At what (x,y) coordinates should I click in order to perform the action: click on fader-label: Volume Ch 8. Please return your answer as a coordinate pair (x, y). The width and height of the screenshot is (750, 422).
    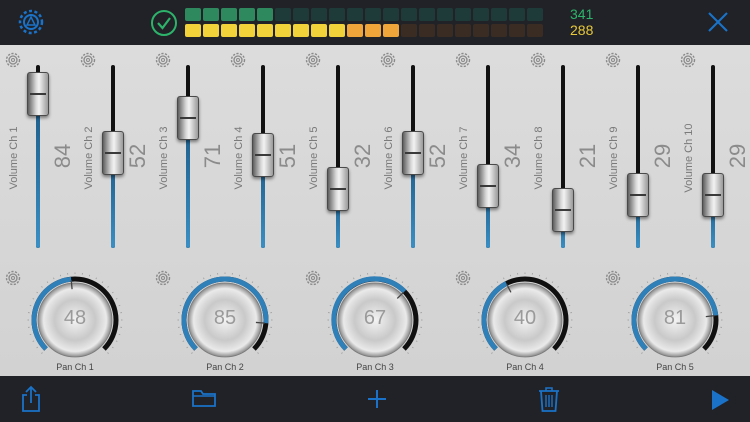
    Looking at the image, I should click on (539, 158).